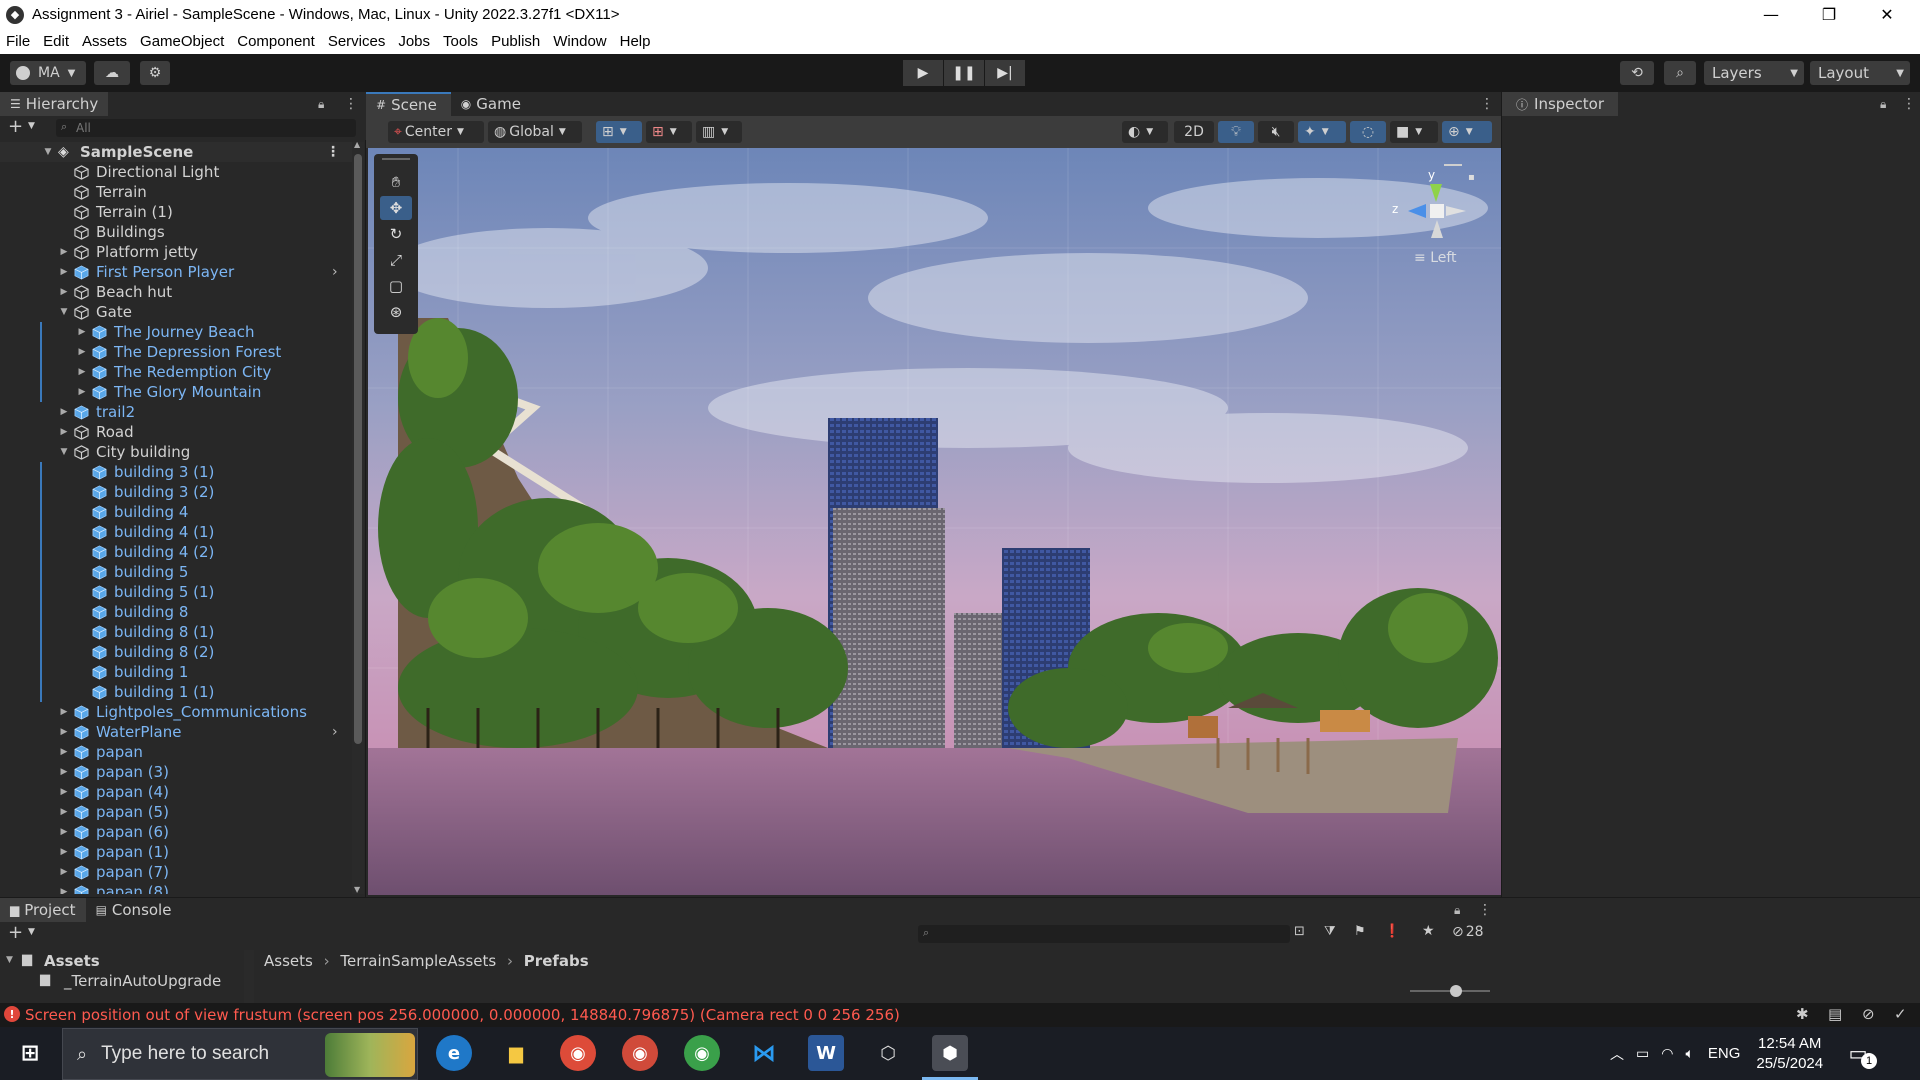  I want to click on filter-icon: ⧩, so click(1330, 931).